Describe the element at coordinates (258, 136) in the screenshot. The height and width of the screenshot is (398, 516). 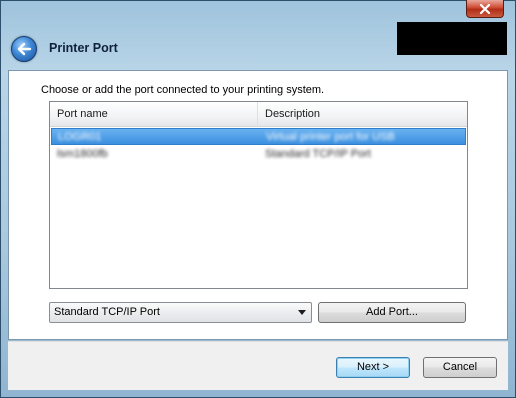
I see `table-row: LOGR01 Virtual printer port for USB` at that location.